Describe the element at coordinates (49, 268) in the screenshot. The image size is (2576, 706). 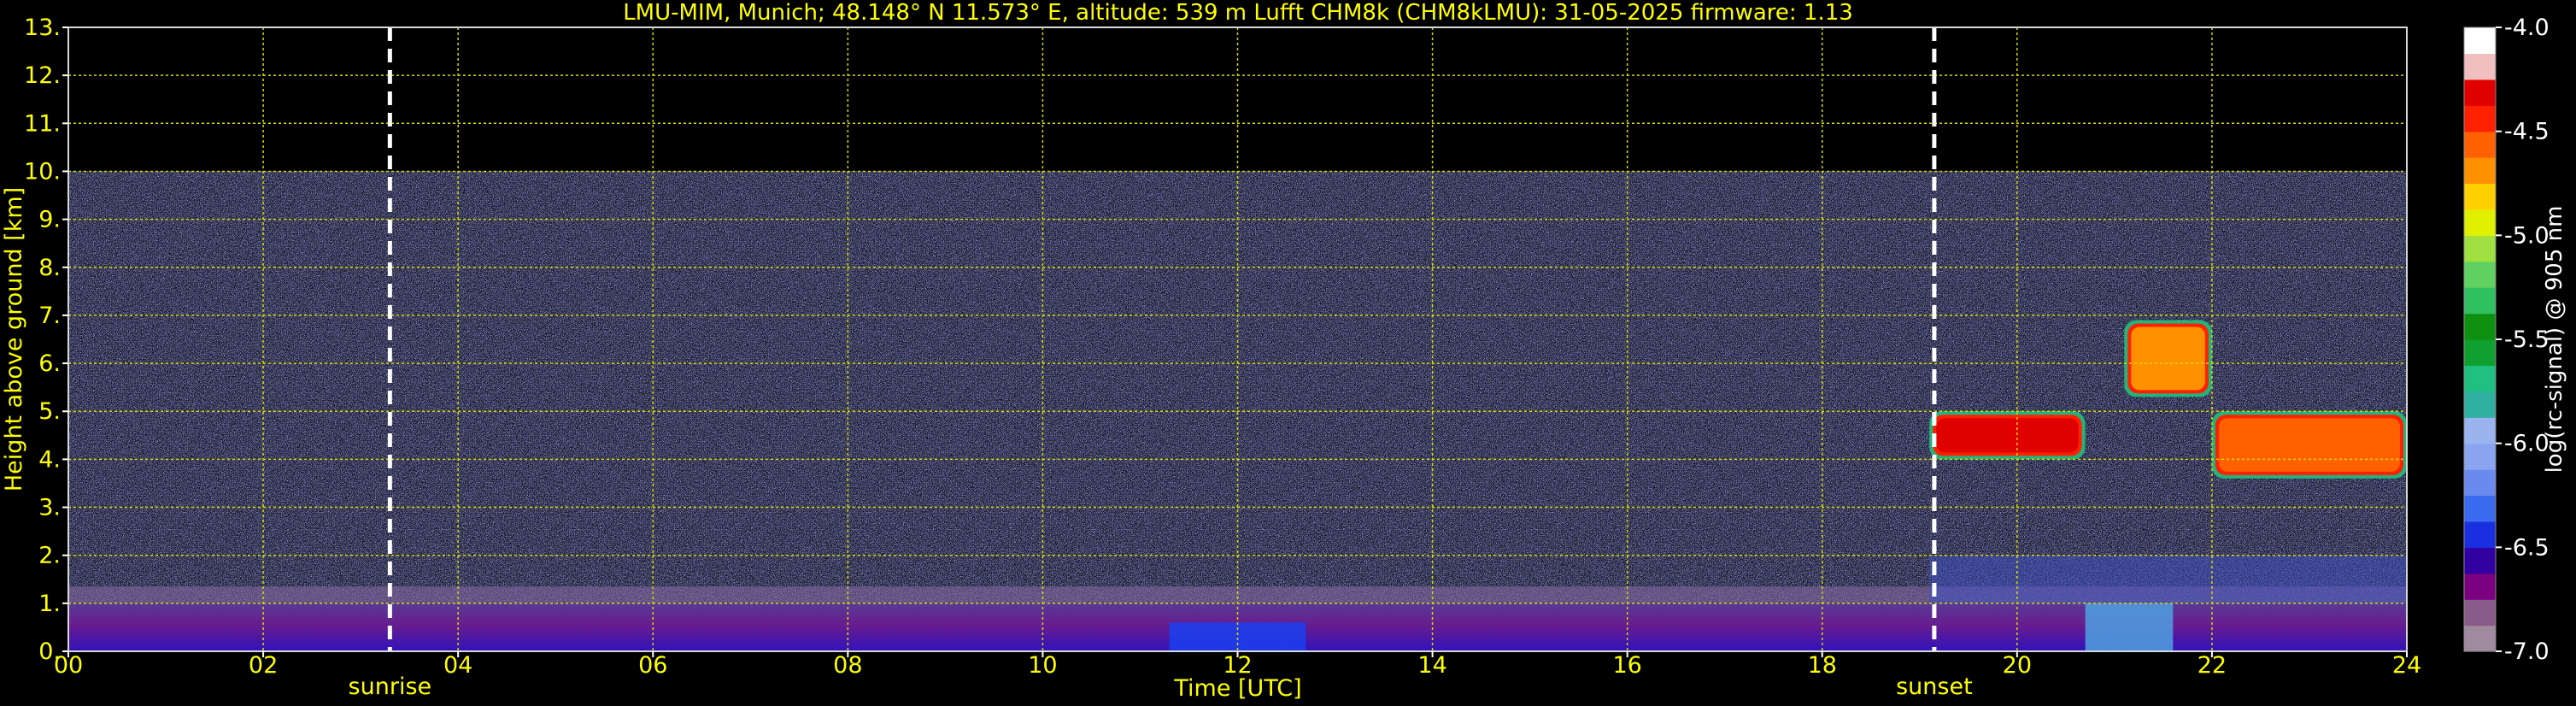
I see `y-tick-label: 8.` at that location.